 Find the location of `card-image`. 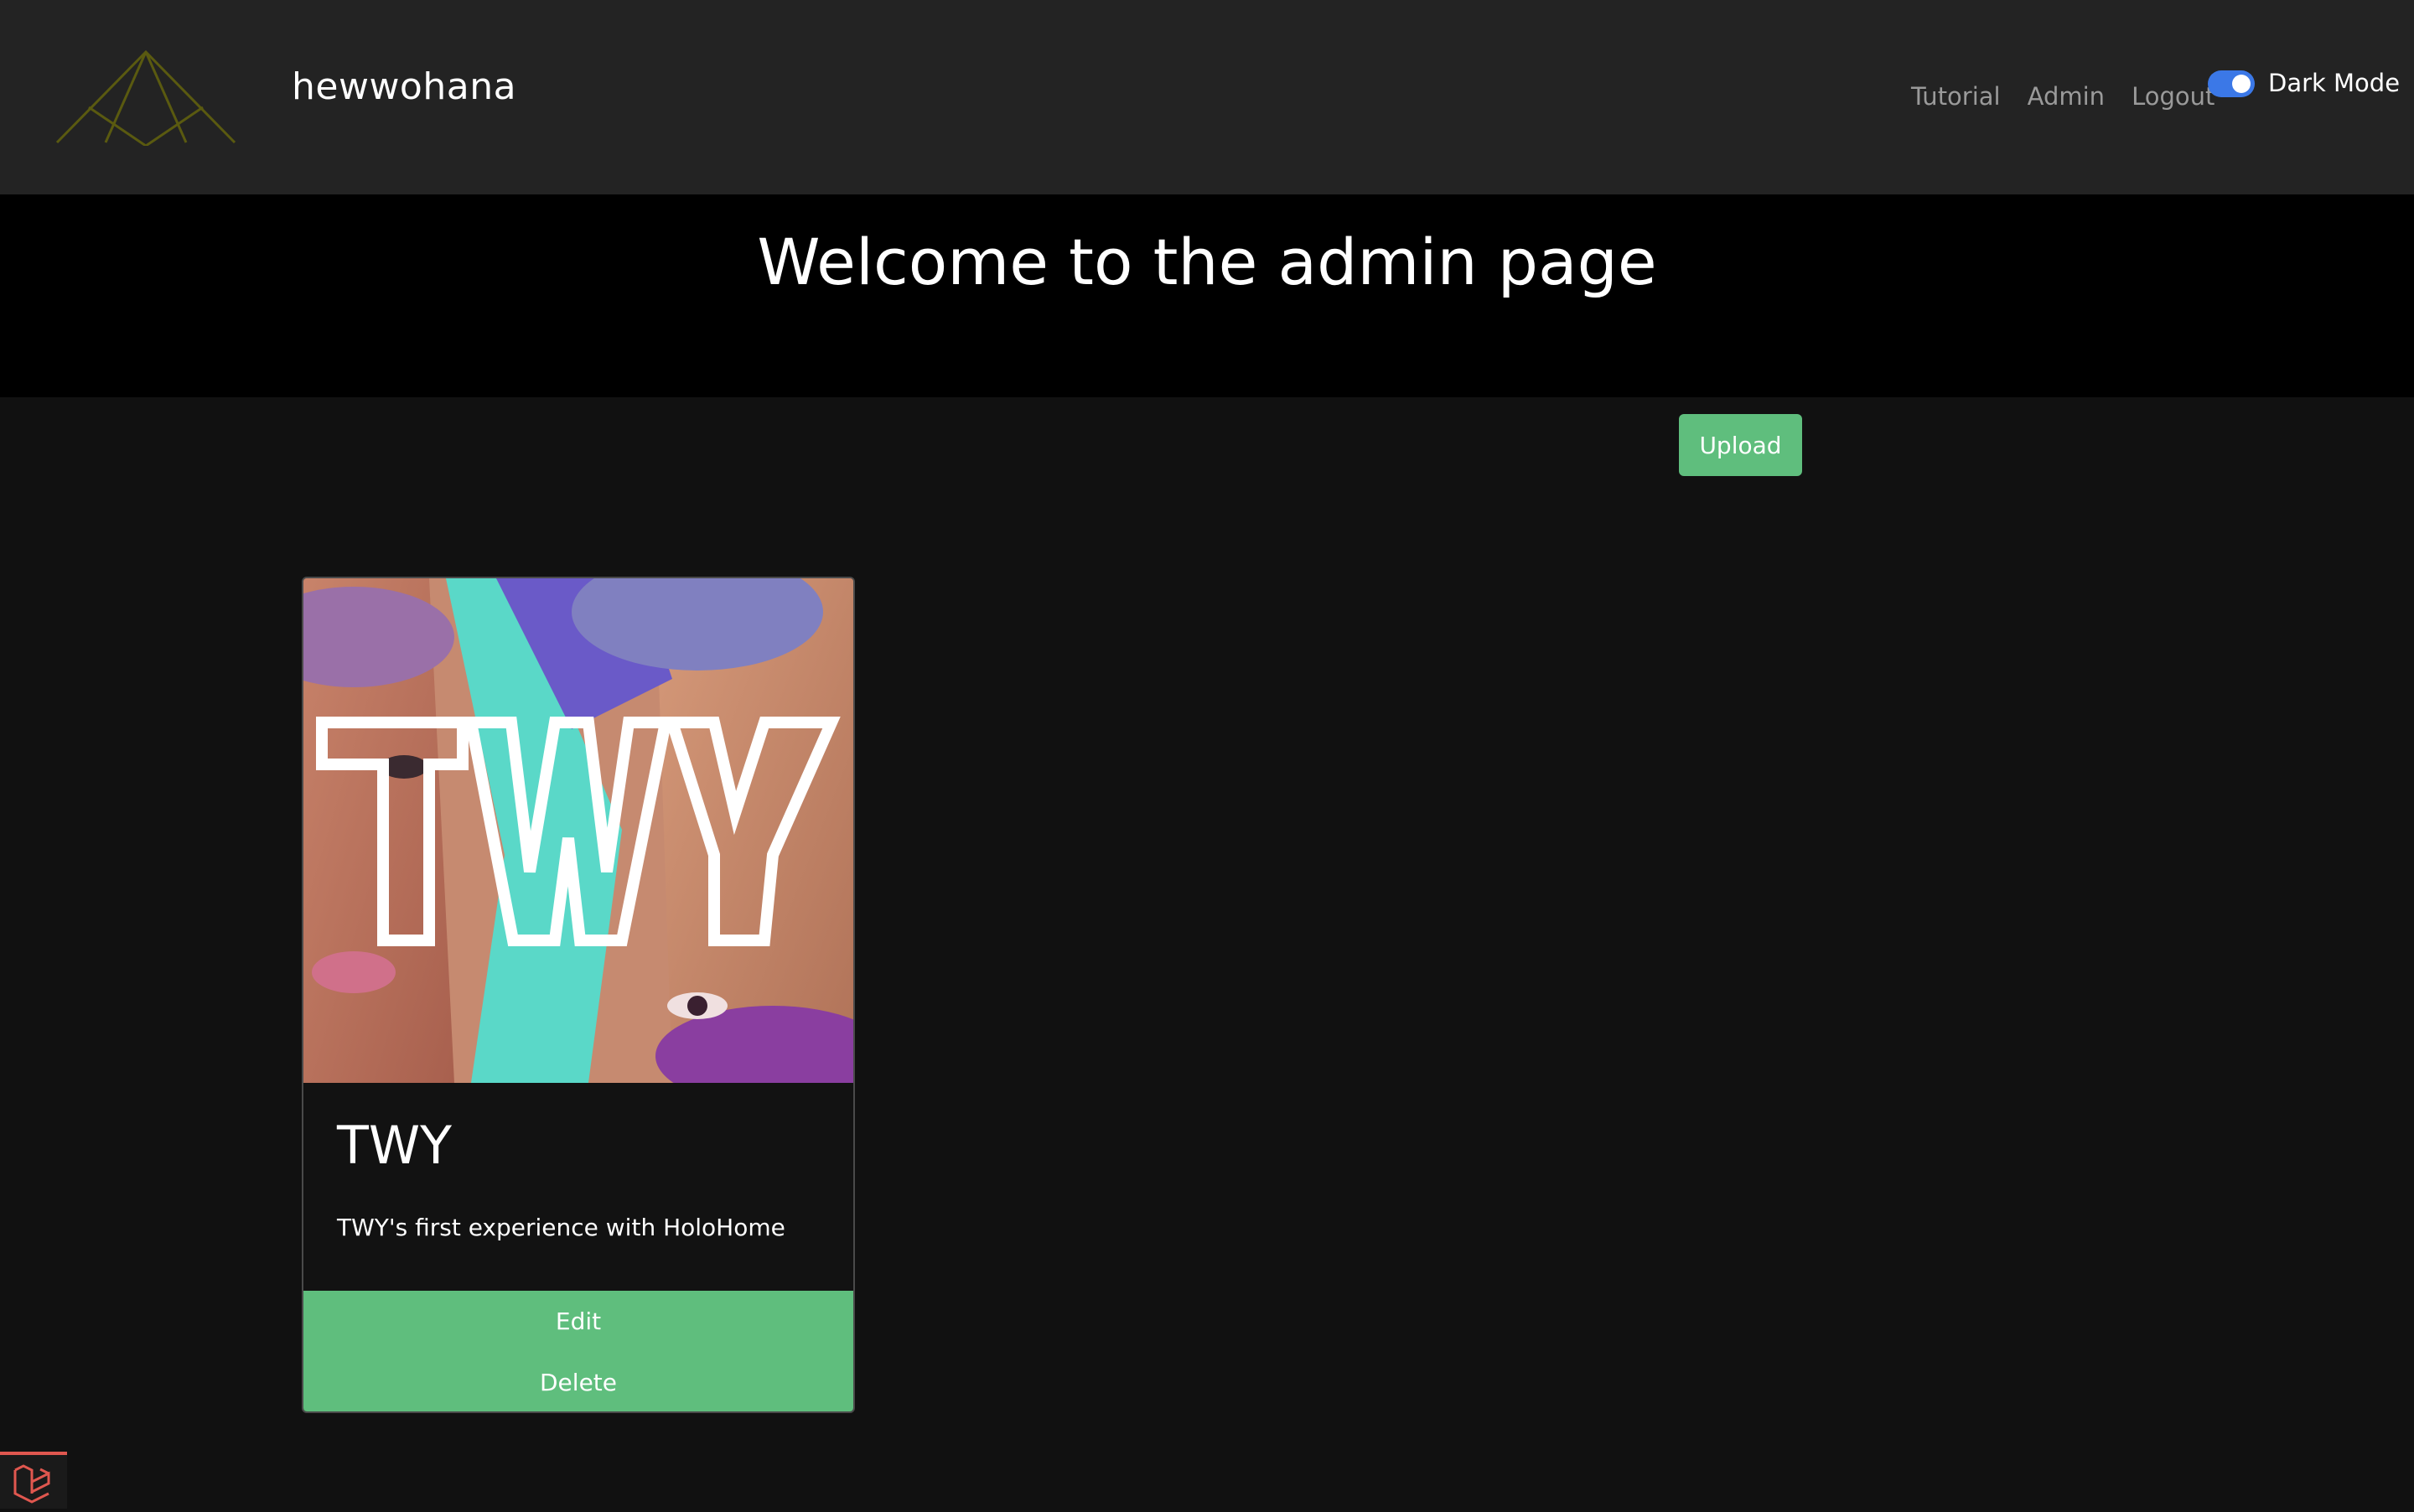

card-image is located at coordinates (578, 830).